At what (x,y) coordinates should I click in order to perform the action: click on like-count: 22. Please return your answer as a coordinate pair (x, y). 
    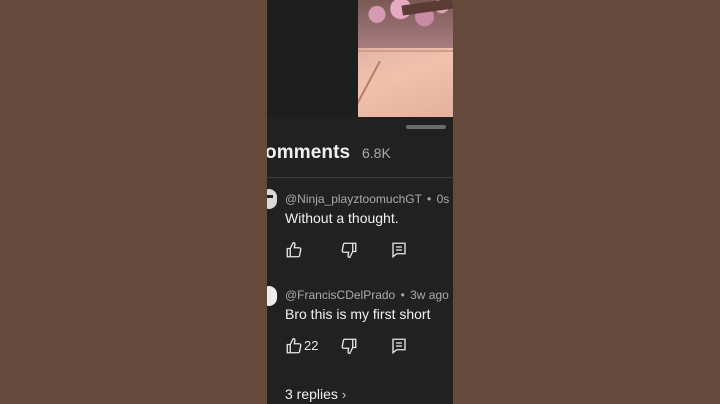
    Looking at the image, I should click on (311, 345).